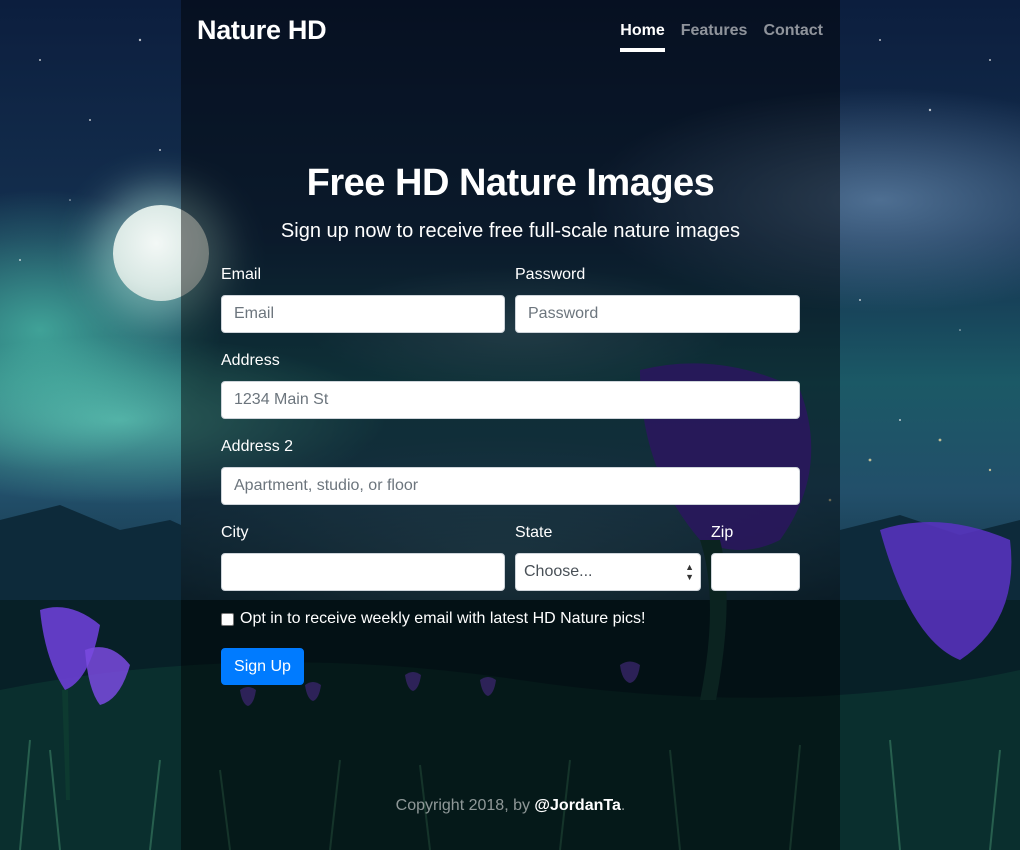  I want to click on city-label: City, so click(235, 532).